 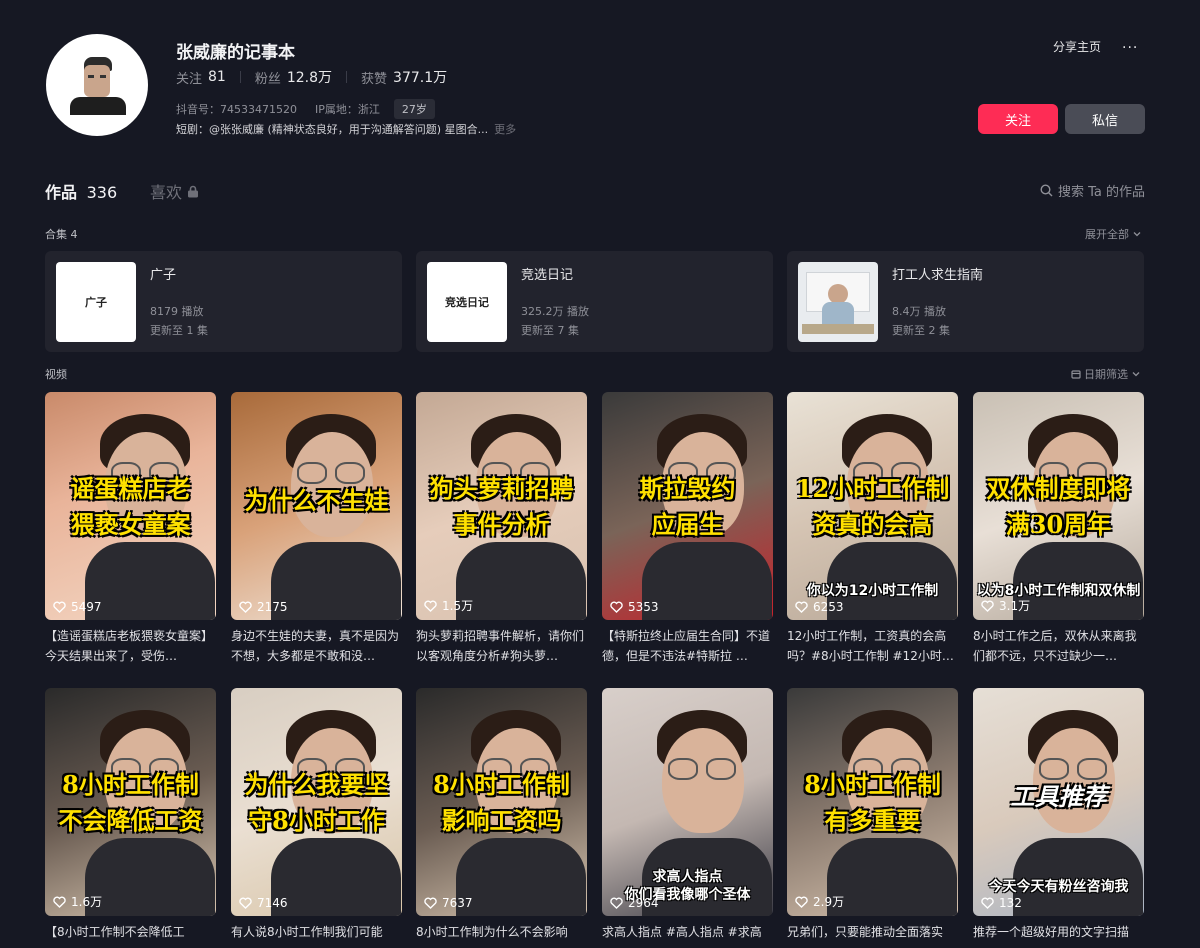 I want to click on collection-updated: 更新至 2 集, so click(x=921, y=330).